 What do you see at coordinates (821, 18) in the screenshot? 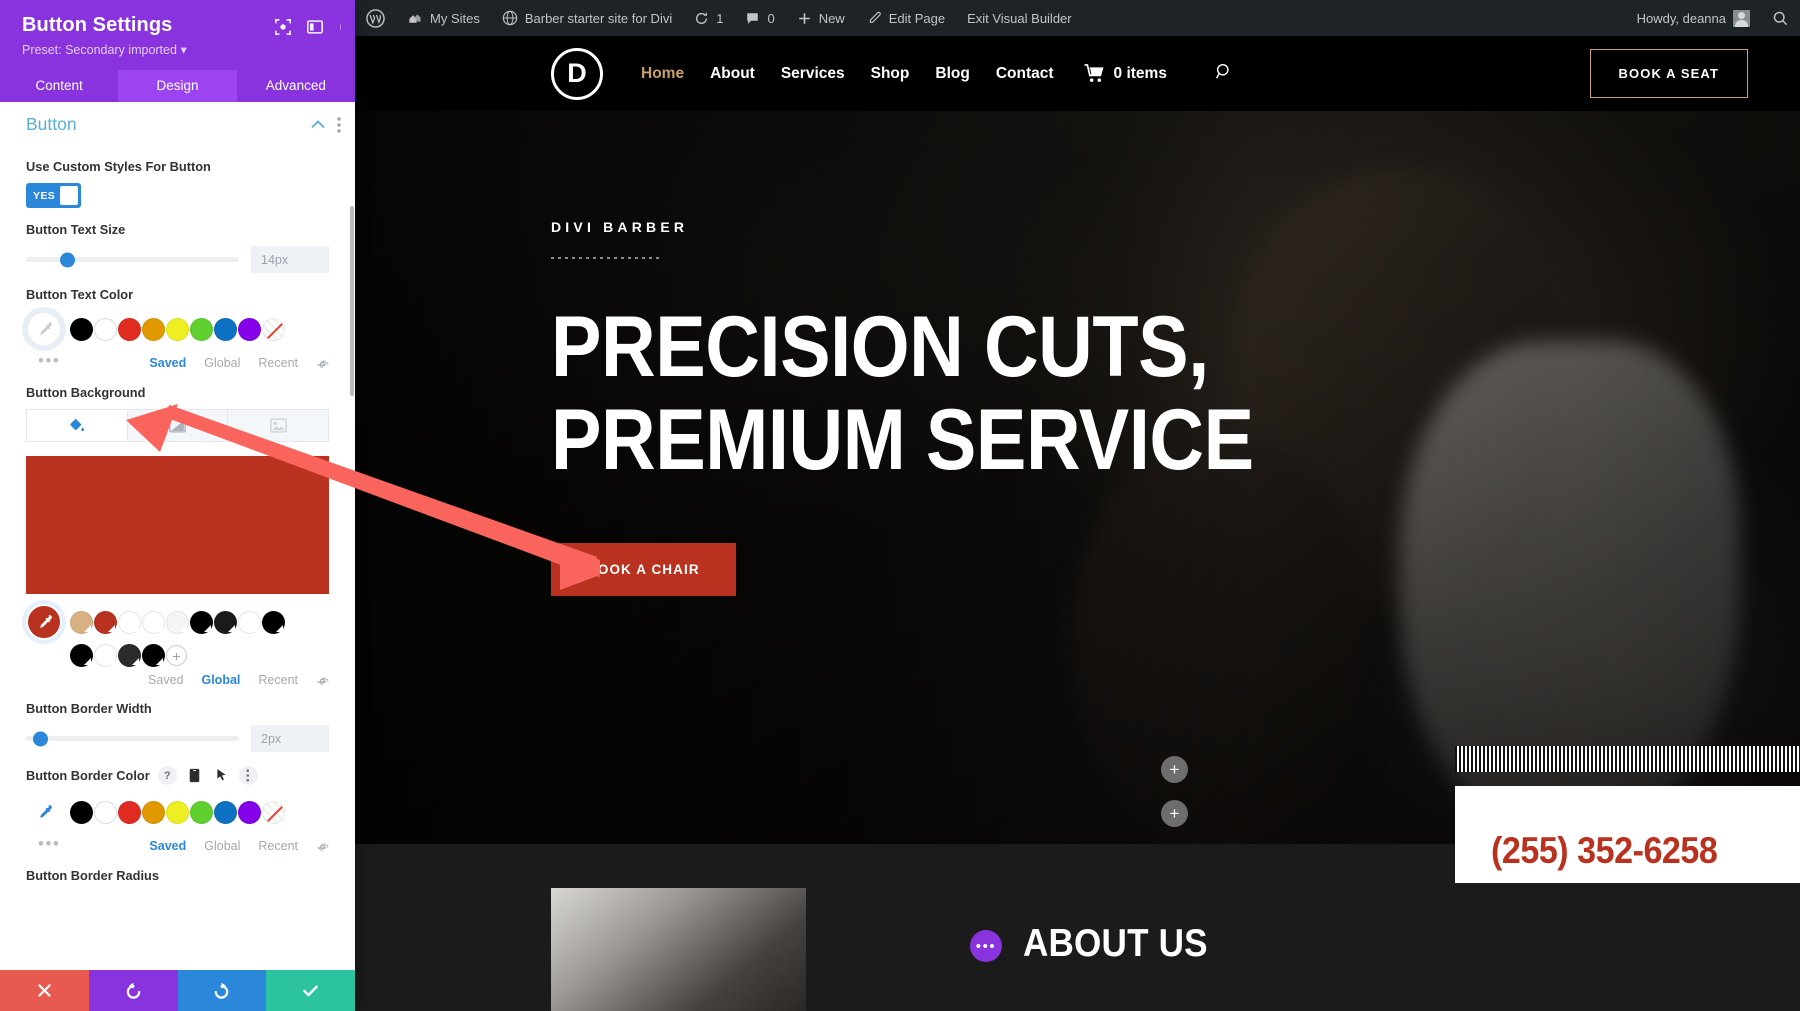
I see `admin-bar-new: New` at bounding box center [821, 18].